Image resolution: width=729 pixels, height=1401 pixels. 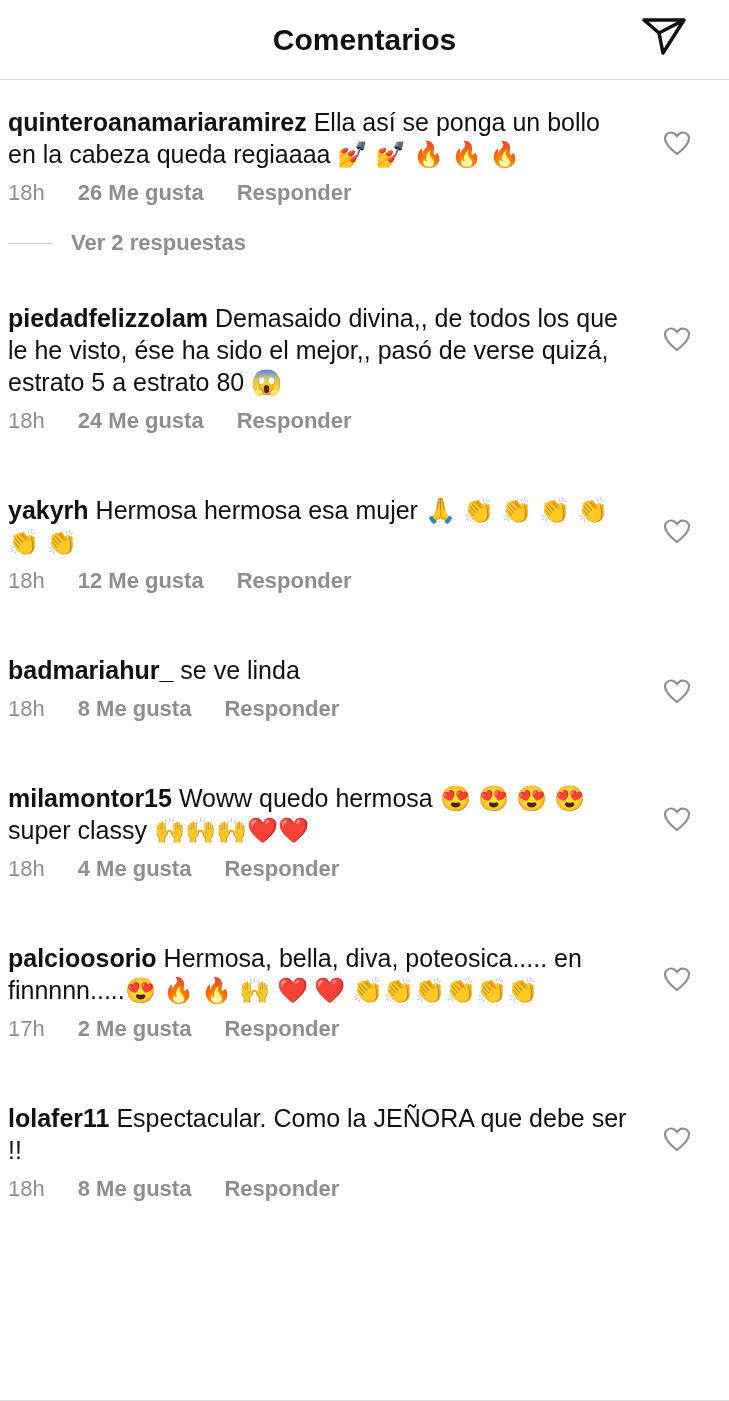 I want to click on comment-text: milamontor15 Woww quedo hermosa 😍 😍 😍 😍 super classy 🙌🙌🙌❤❤, so click(x=297, y=814).